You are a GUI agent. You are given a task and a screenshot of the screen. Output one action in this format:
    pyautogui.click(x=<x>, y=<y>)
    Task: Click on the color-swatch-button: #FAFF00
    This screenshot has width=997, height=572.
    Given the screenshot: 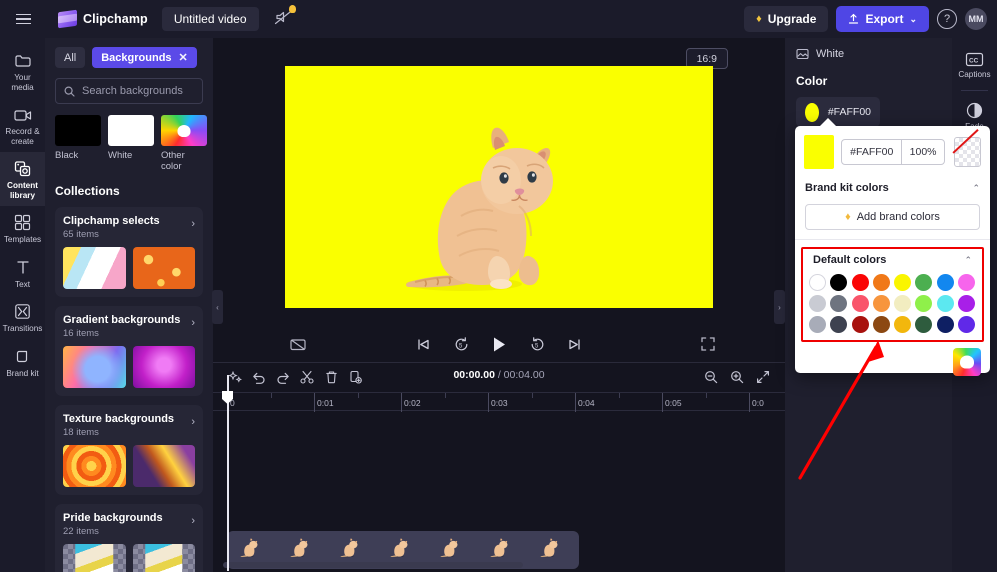 What is the action you would take?
    pyautogui.click(x=838, y=112)
    